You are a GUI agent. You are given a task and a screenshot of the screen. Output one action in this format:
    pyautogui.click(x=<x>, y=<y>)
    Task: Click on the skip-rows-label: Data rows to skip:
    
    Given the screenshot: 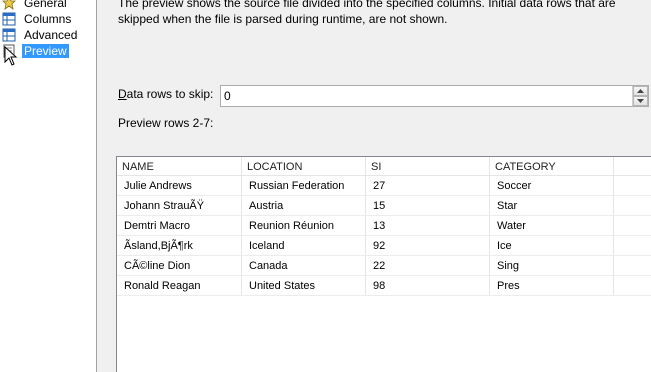 What is the action you would take?
    pyautogui.click(x=165, y=94)
    